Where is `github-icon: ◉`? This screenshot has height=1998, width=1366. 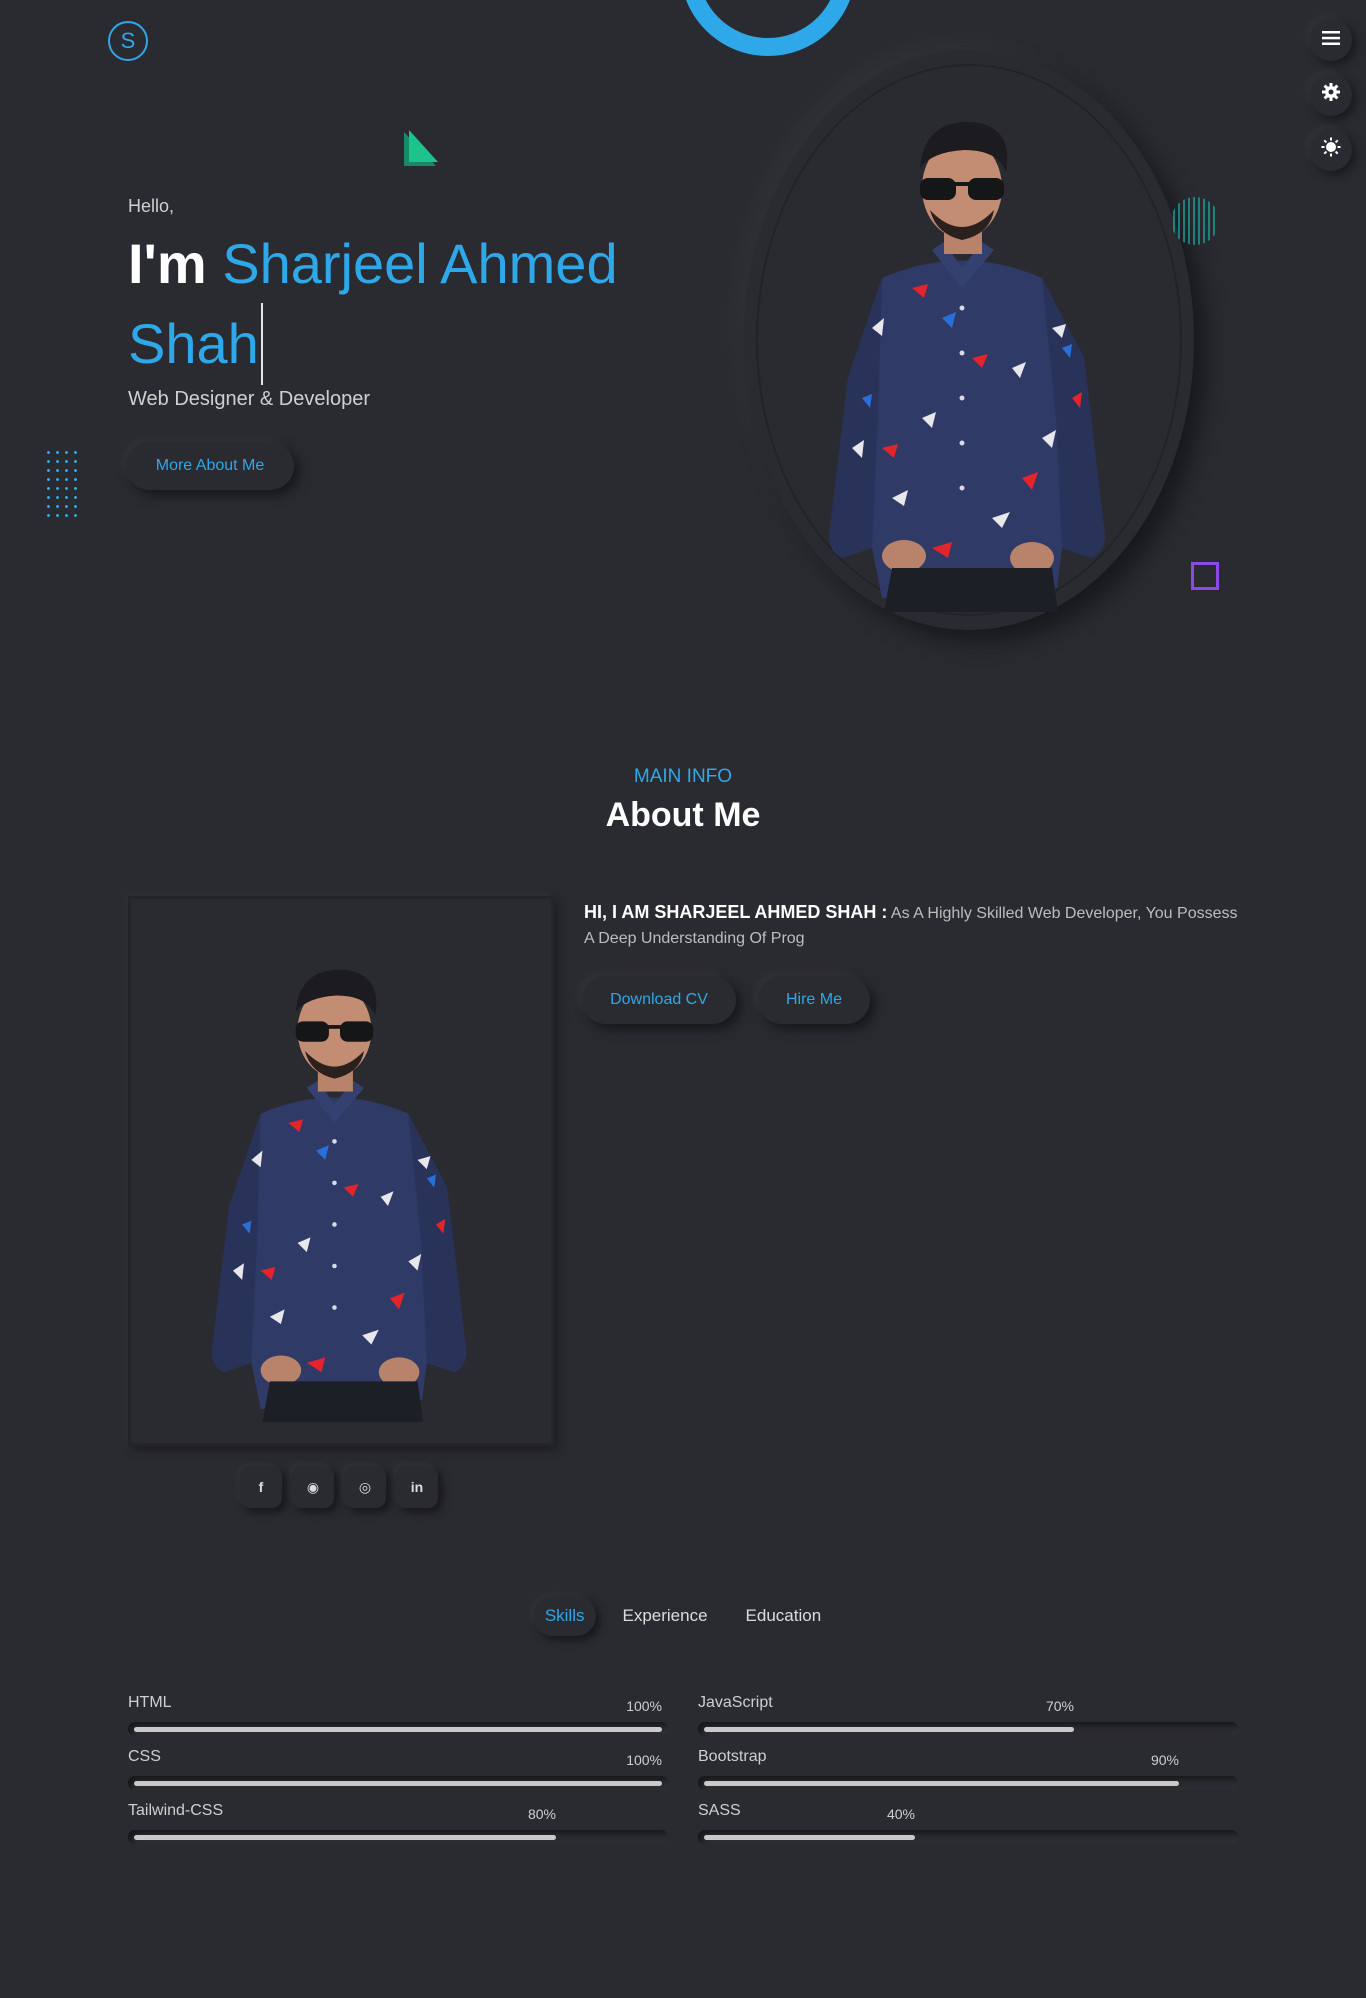 github-icon: ◉ is located at coordinates (313, 1486).